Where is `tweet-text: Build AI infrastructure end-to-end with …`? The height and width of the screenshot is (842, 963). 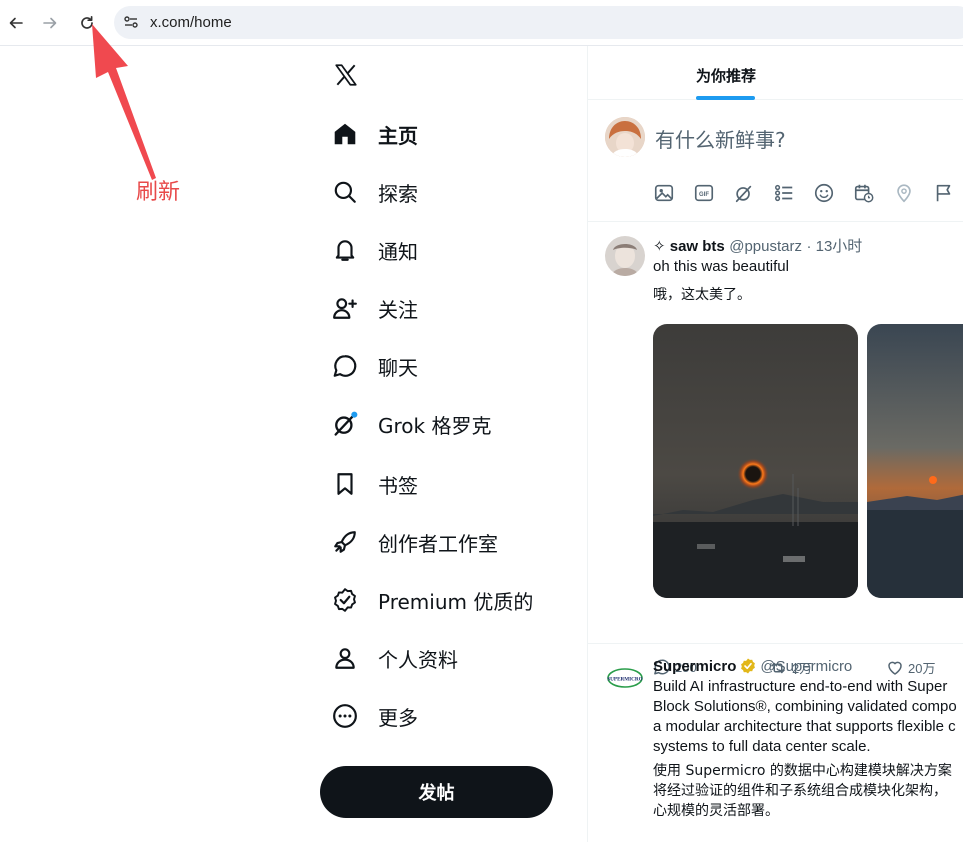 tweet-text: Build AI infrastructure end-to-end with … is located at coordinates (805, 717).